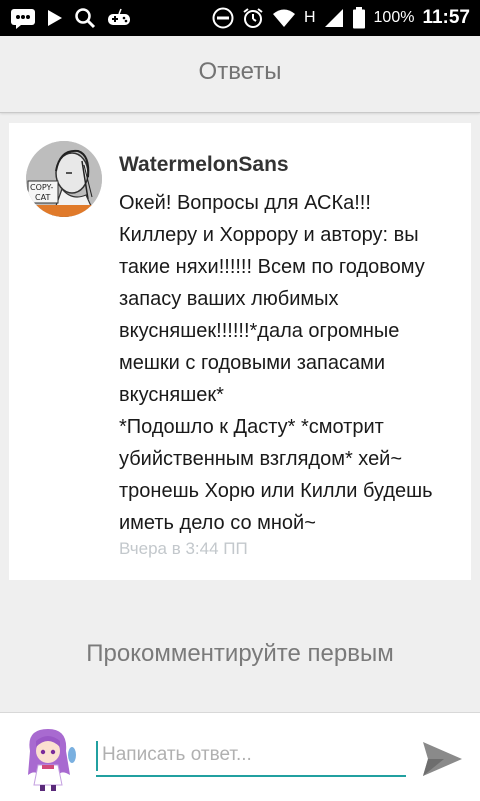  Describe the element at coordinates (333, 18) in the screenshot. I see `signal-icon` at that location.